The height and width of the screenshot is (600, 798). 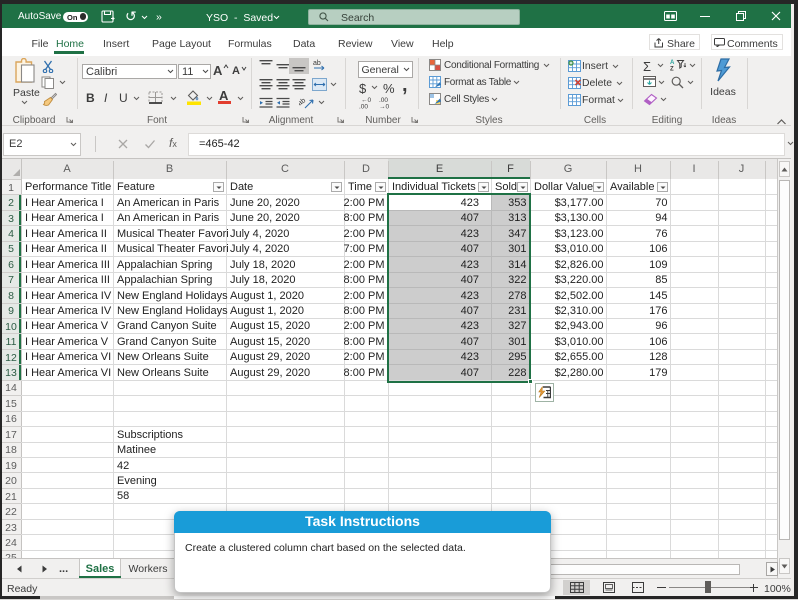 What do you see at coordinates (363, 107) in the screenshot?
I see `svg-text: .00` at bounding box center [363, 107].